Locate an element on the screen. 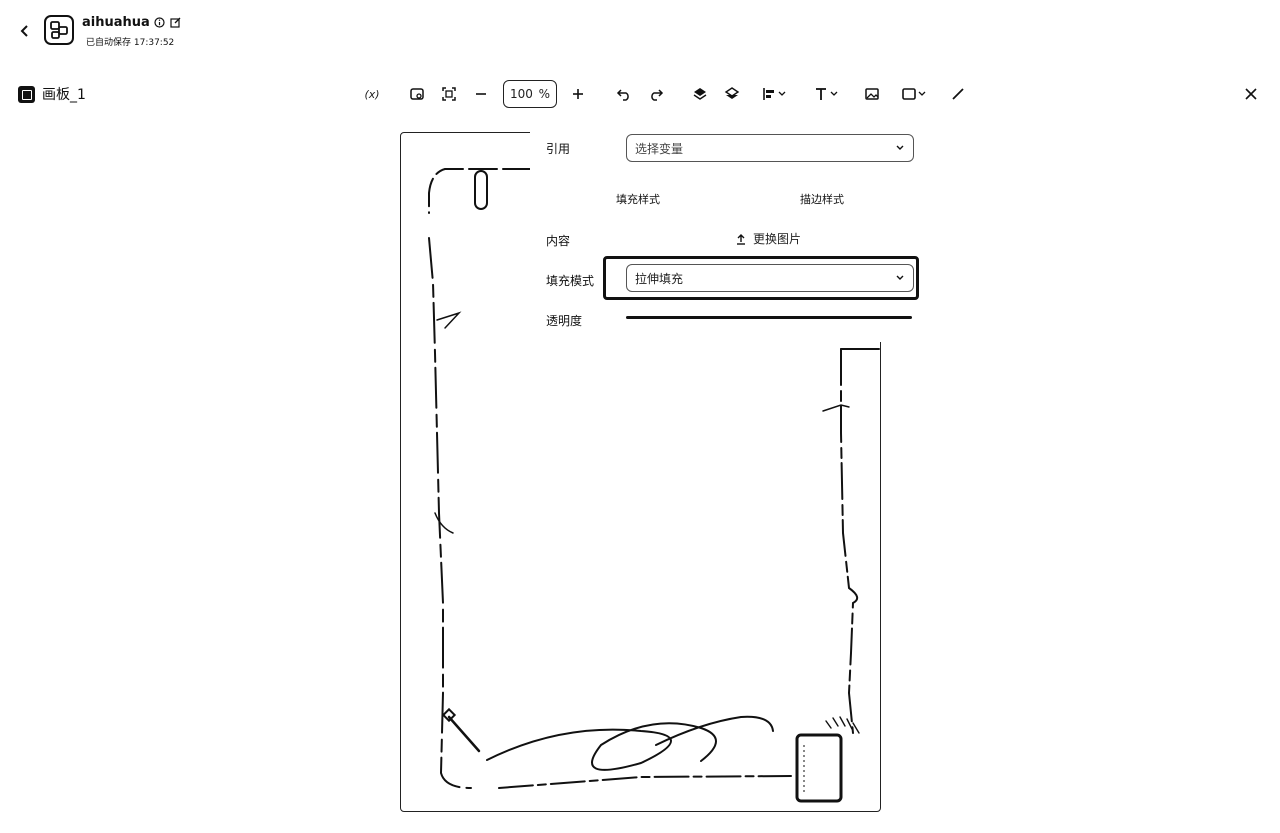  chevron-left-icon is located at coordinates (24, 31).